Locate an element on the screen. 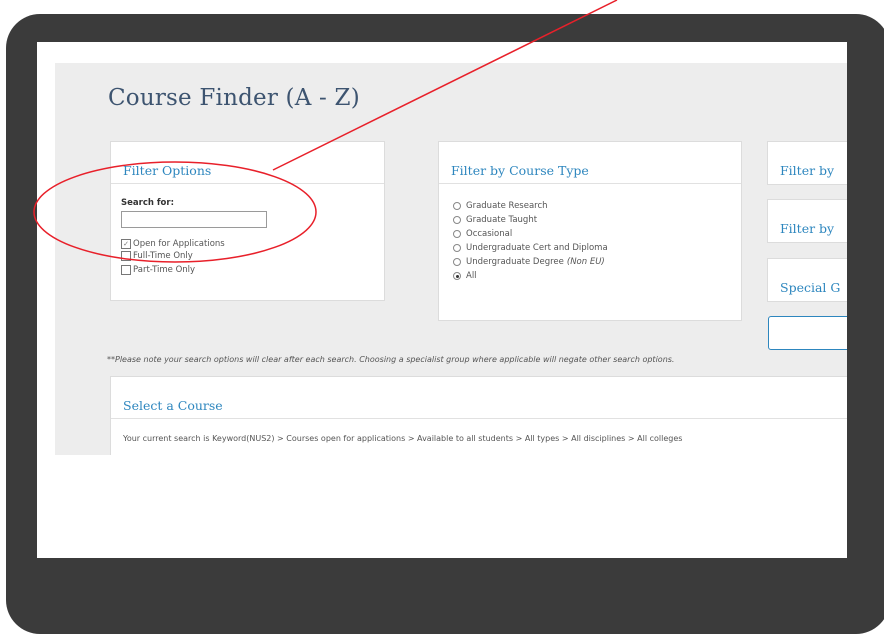 Image resolution: width=884 pixels, height=634 pixels. select-course-header: Select a Course is located at coordinates (479, 398).